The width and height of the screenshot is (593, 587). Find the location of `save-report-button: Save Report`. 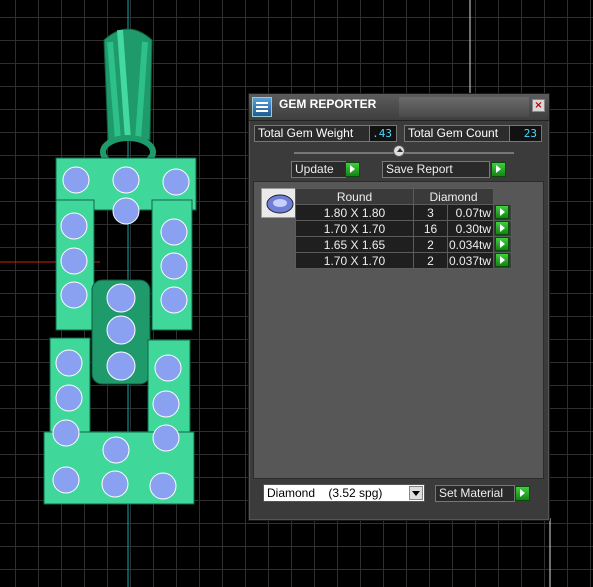

save-report-button: Save Report is located at coordinates (436, 169).